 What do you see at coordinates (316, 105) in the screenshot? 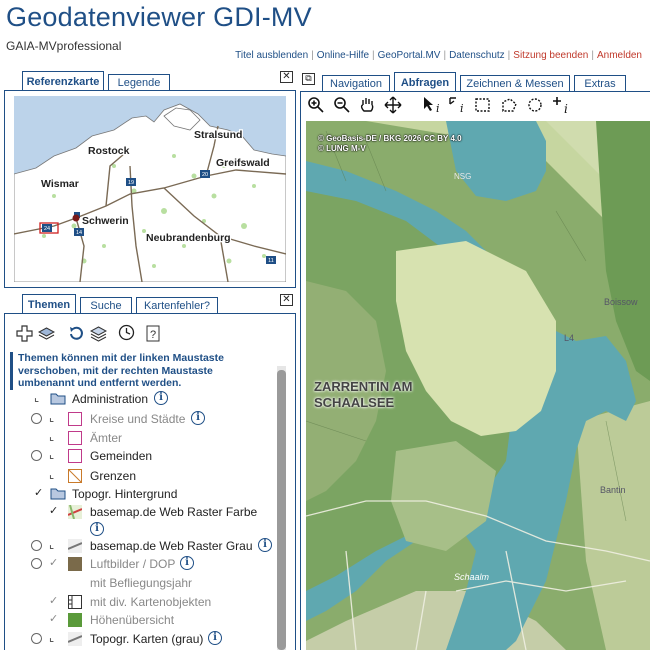
I see `zoom-in-icon` at bounding box center [316, 105].